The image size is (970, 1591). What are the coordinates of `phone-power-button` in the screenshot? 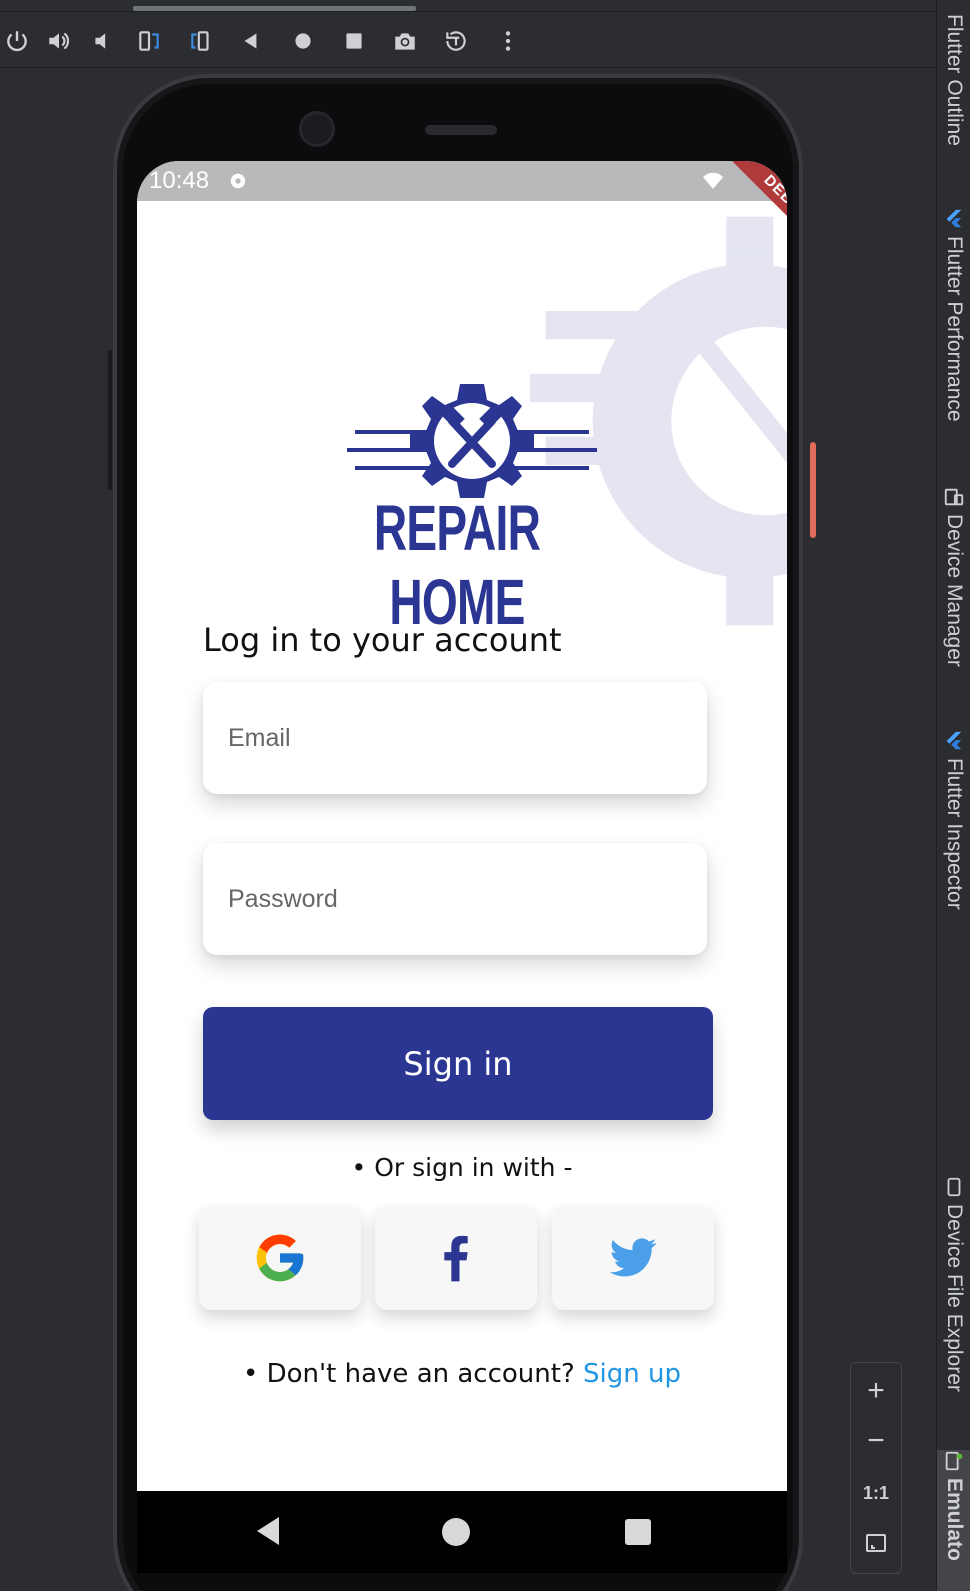 It's located at (813, 490).